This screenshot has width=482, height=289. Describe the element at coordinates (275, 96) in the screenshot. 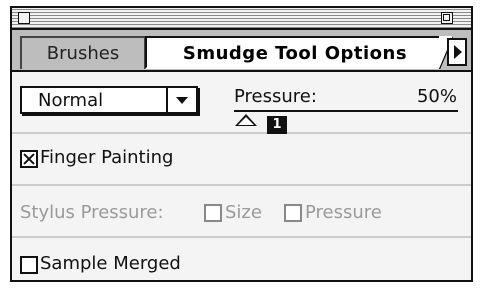

I see `pressure-label: Pressure:` at that location.